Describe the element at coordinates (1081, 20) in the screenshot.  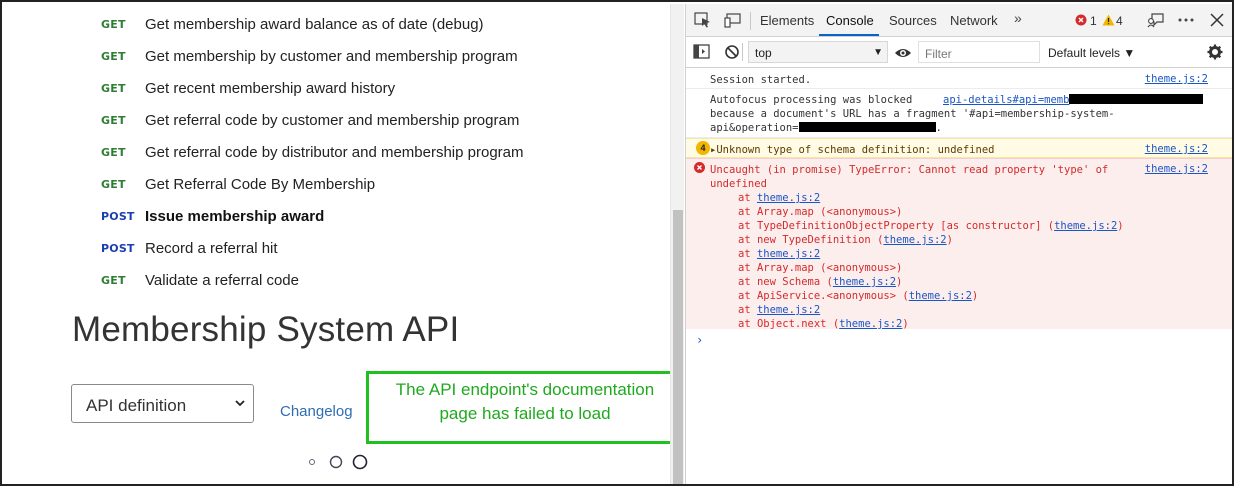
I see `error-count-icon` at that location.